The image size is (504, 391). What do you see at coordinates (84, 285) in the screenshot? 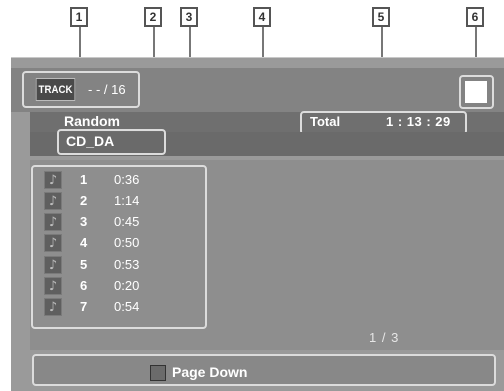
I see `track-number: 6` at bounding box center [84, 285].